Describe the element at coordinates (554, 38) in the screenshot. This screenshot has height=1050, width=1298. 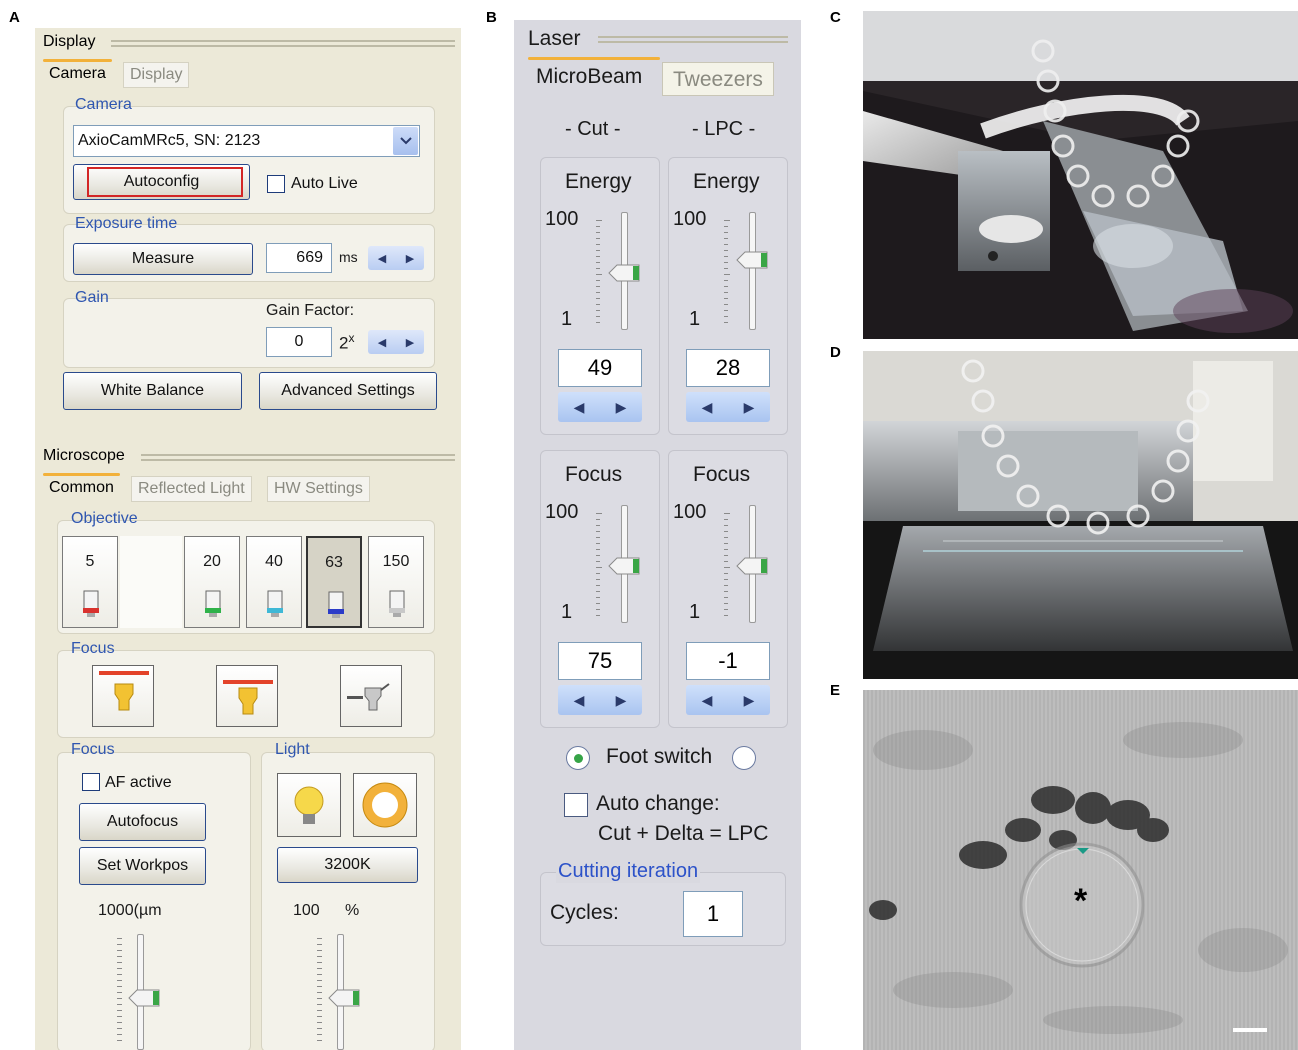
I see `laser-group-title: Laser` at that location.